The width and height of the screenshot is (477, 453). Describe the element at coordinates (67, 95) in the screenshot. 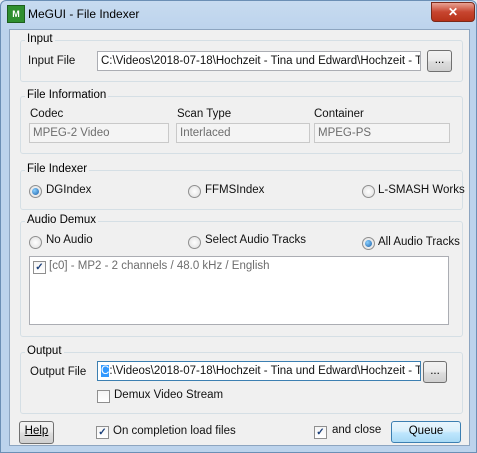

I see `file-information-group-label: File Information` at that location.